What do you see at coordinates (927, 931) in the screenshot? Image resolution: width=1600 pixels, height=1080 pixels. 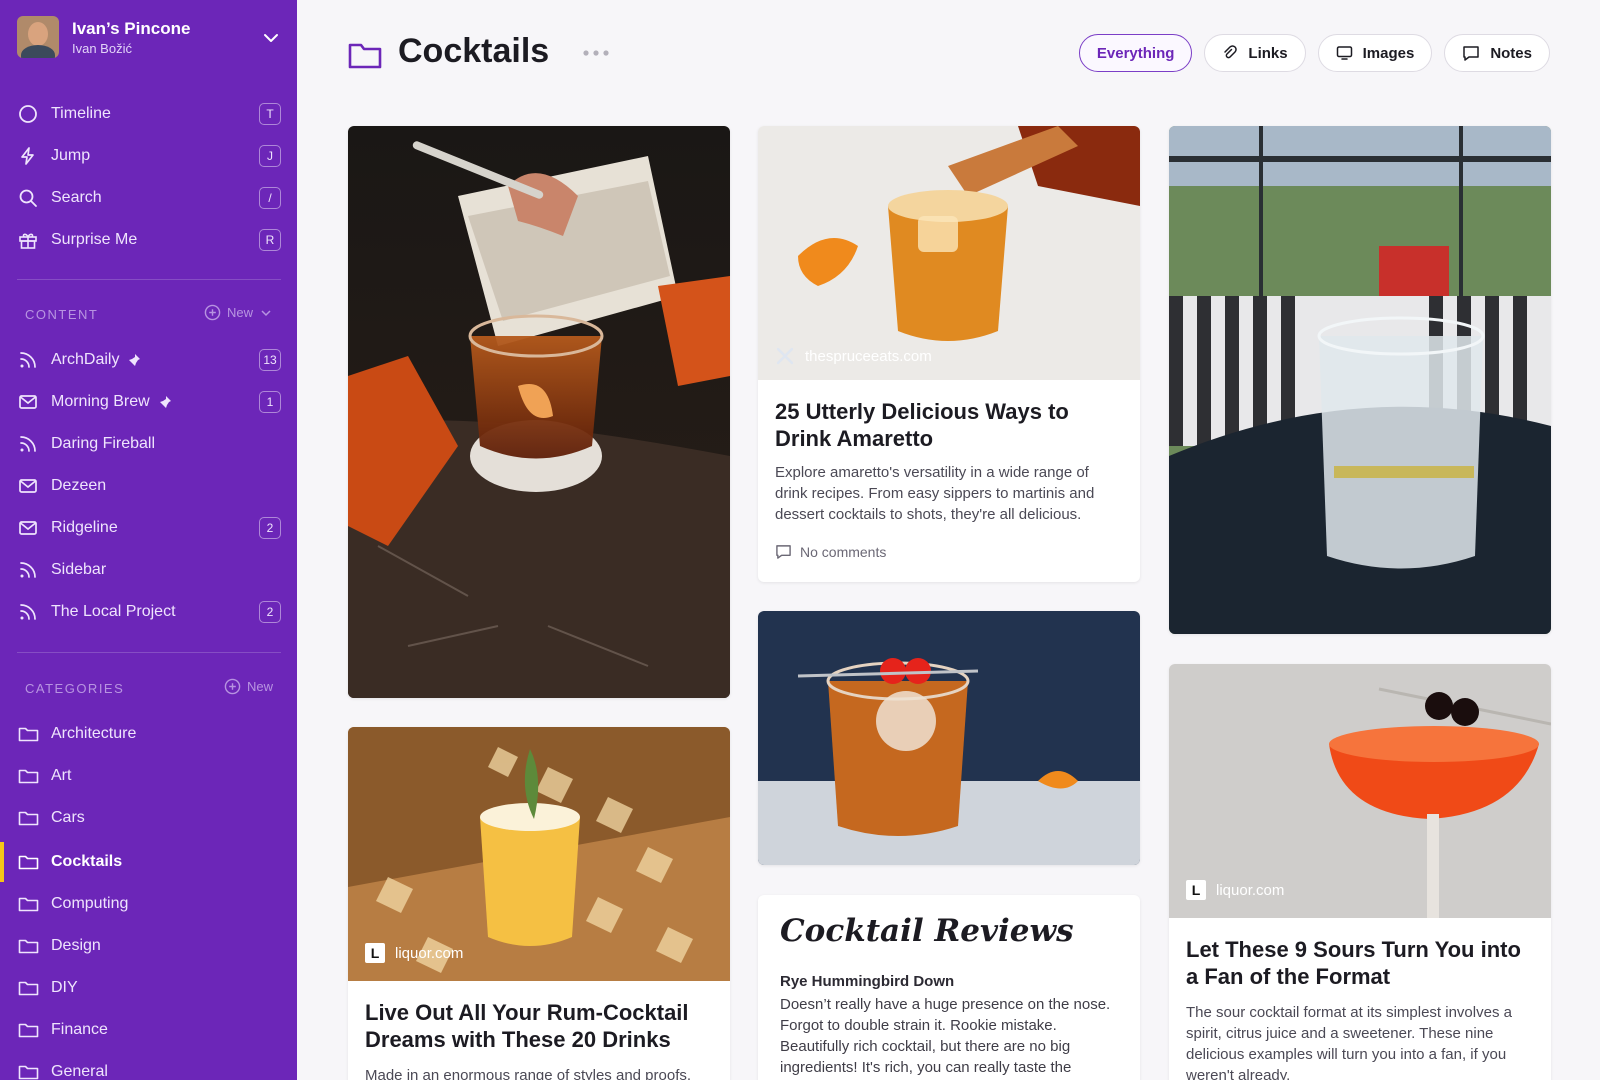 I see `note-title: Cocktail Reviews` at bounding box center [927, 931].